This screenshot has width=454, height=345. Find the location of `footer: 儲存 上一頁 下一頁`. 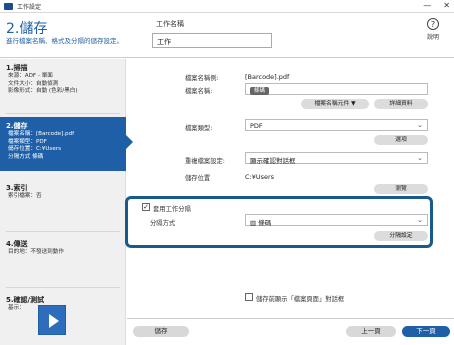

footer: 儲存 上一頁 下一頁 is located at coordinates (290, 331).